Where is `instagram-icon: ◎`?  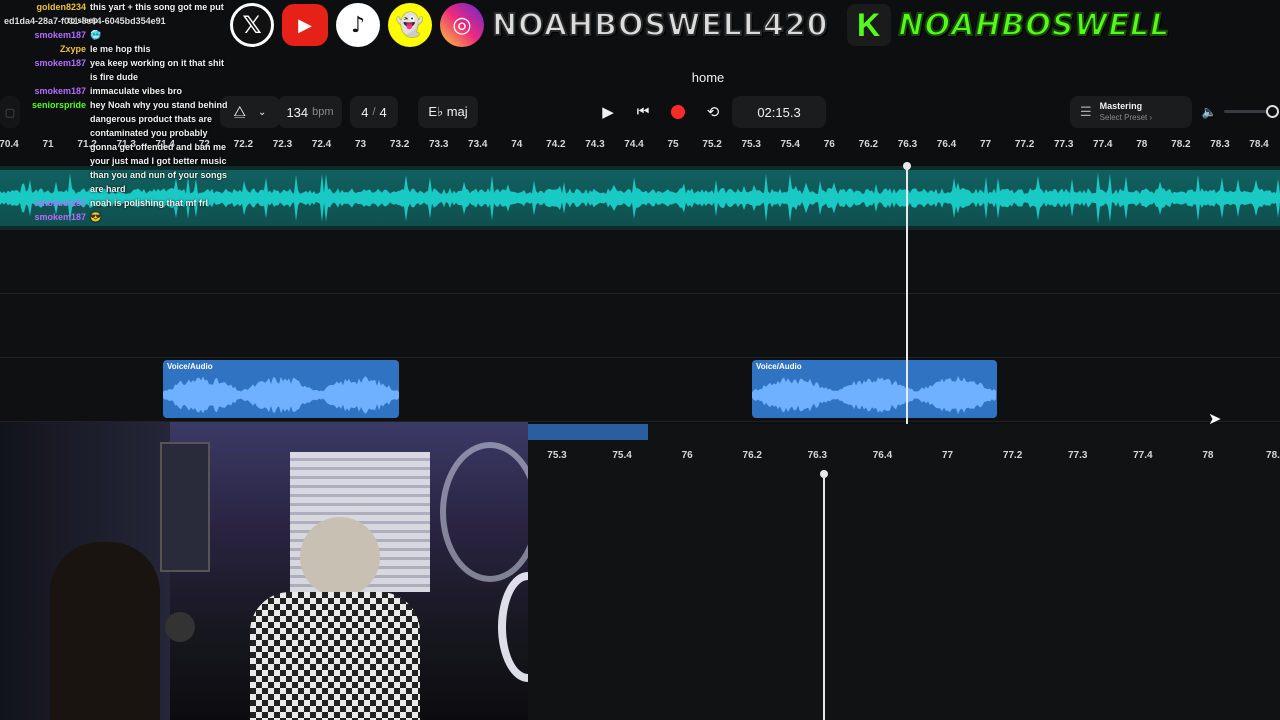
instagram-icon: ◎ is located at coordinates (462, 25).